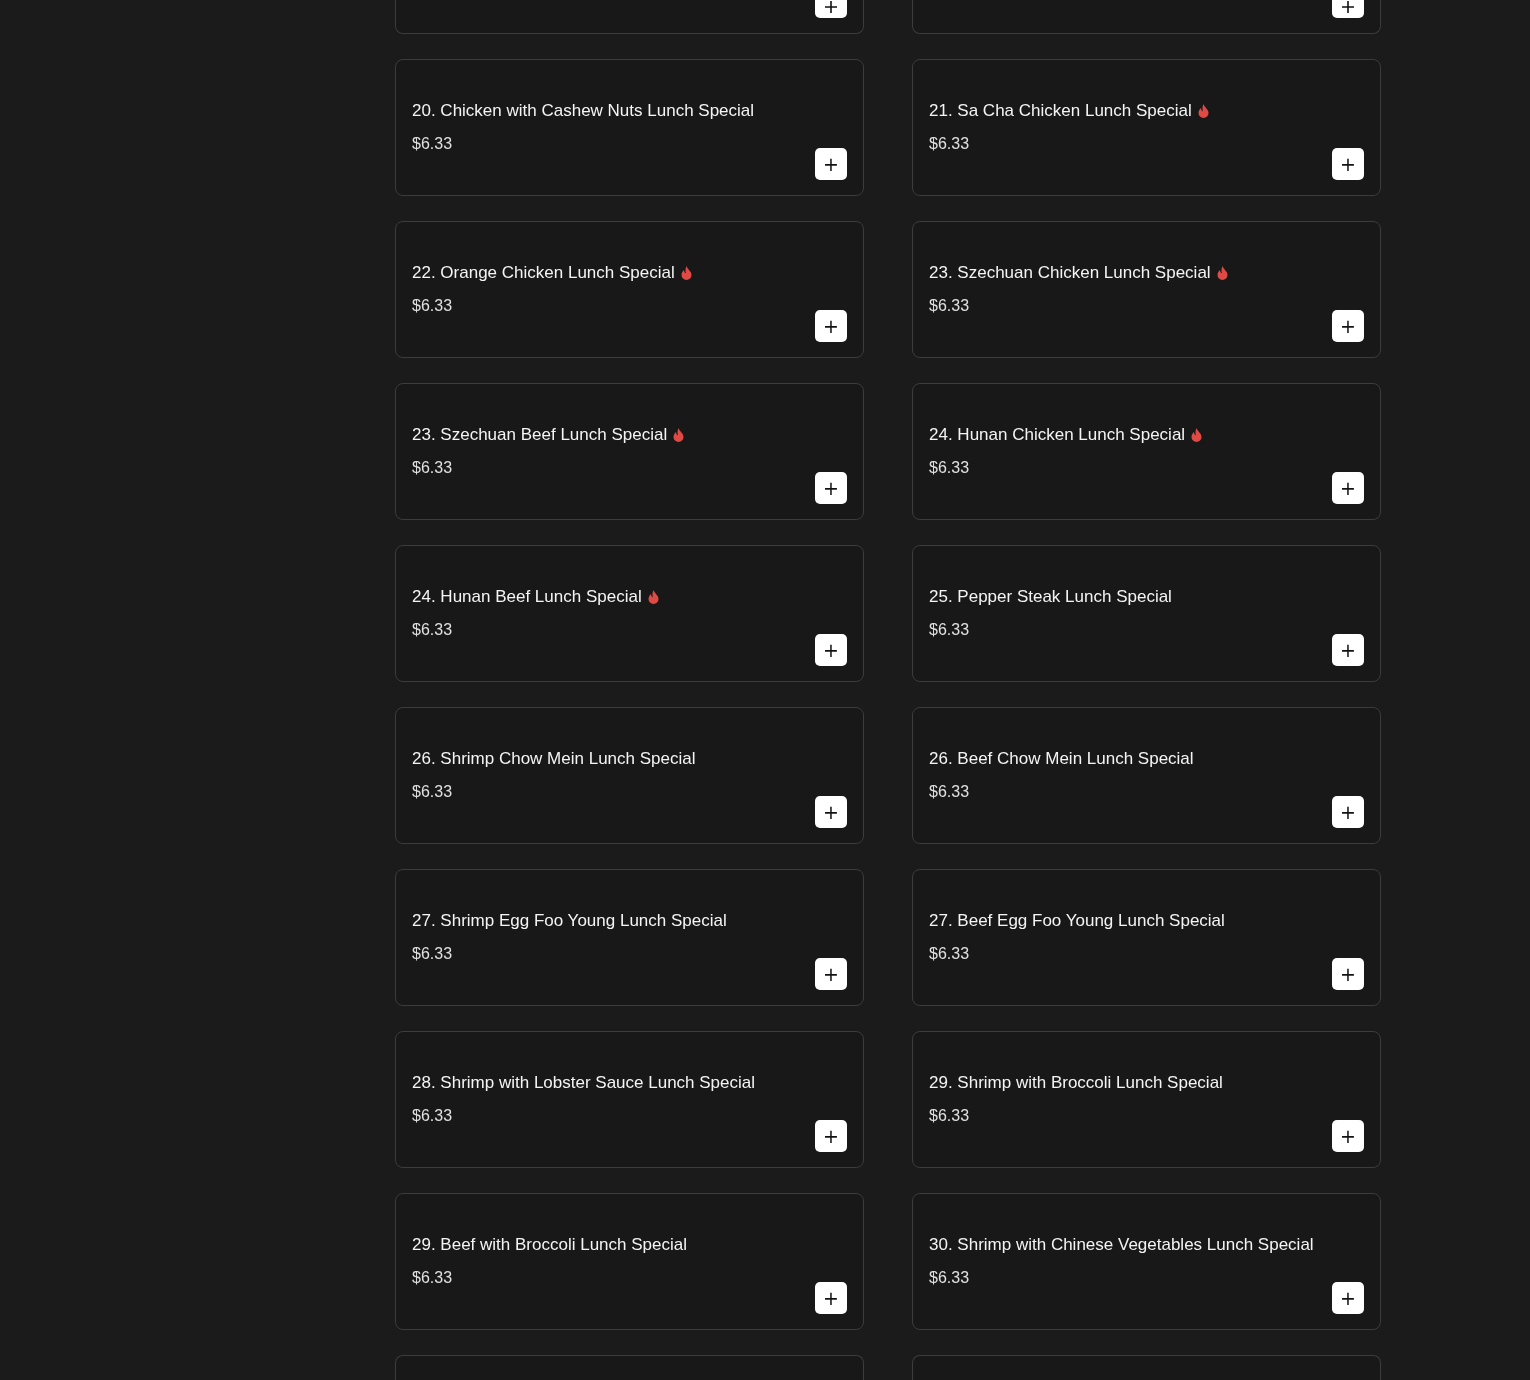  What do you see at coordinates (583, 111) in the screenshot?
I see `item-title: 20. Chicken with Cashew Nuts Lunch Special` at bounding box center [583, 111].